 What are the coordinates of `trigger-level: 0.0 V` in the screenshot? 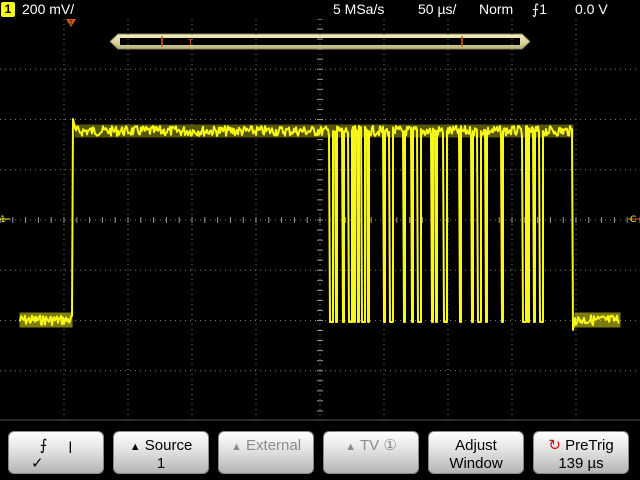 It's located at (591, 9).